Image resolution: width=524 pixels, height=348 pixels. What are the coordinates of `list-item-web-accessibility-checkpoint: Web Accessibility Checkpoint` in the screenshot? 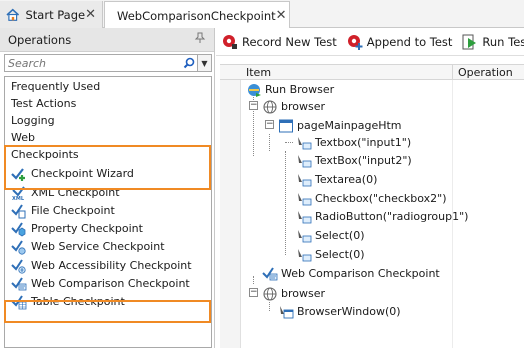 It's located at (108, 265).